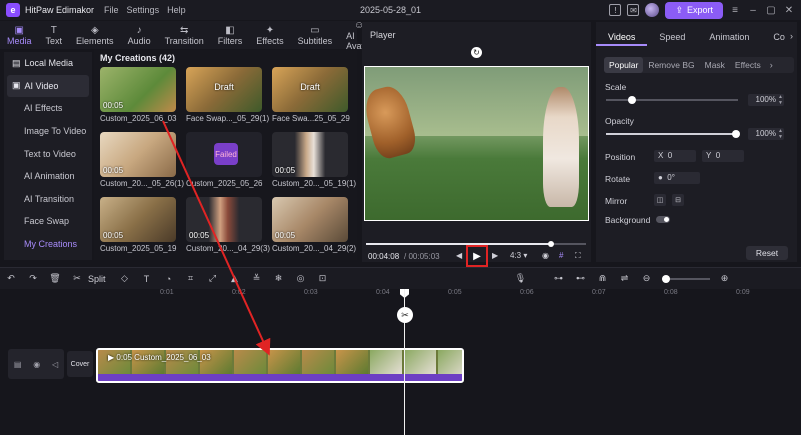 The width and height of the screenshot is (801, 435). I want to click on snap-icon: ⊷, so click(581, 278).